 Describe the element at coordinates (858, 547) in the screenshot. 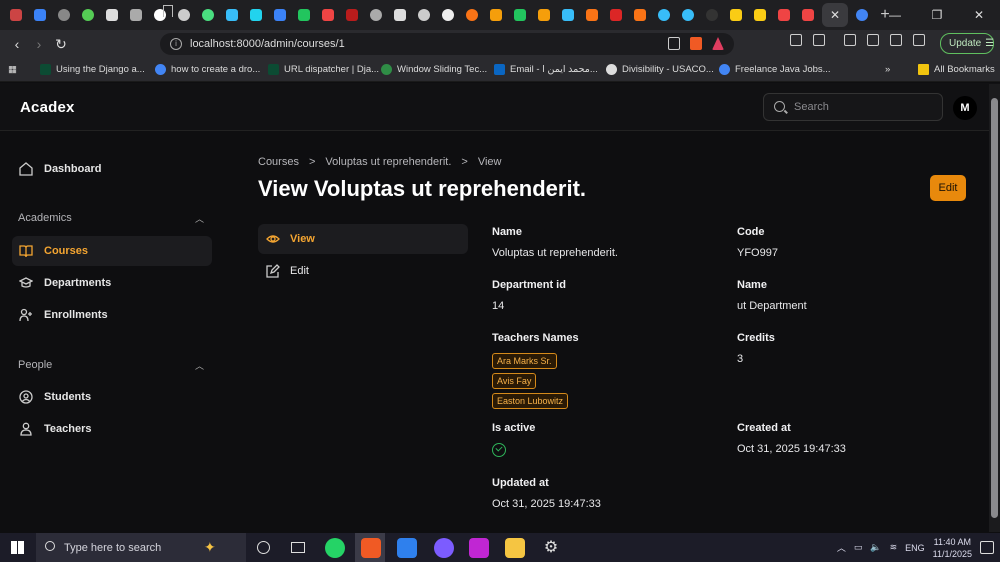

I see `battery-icon: ▭` at that location.